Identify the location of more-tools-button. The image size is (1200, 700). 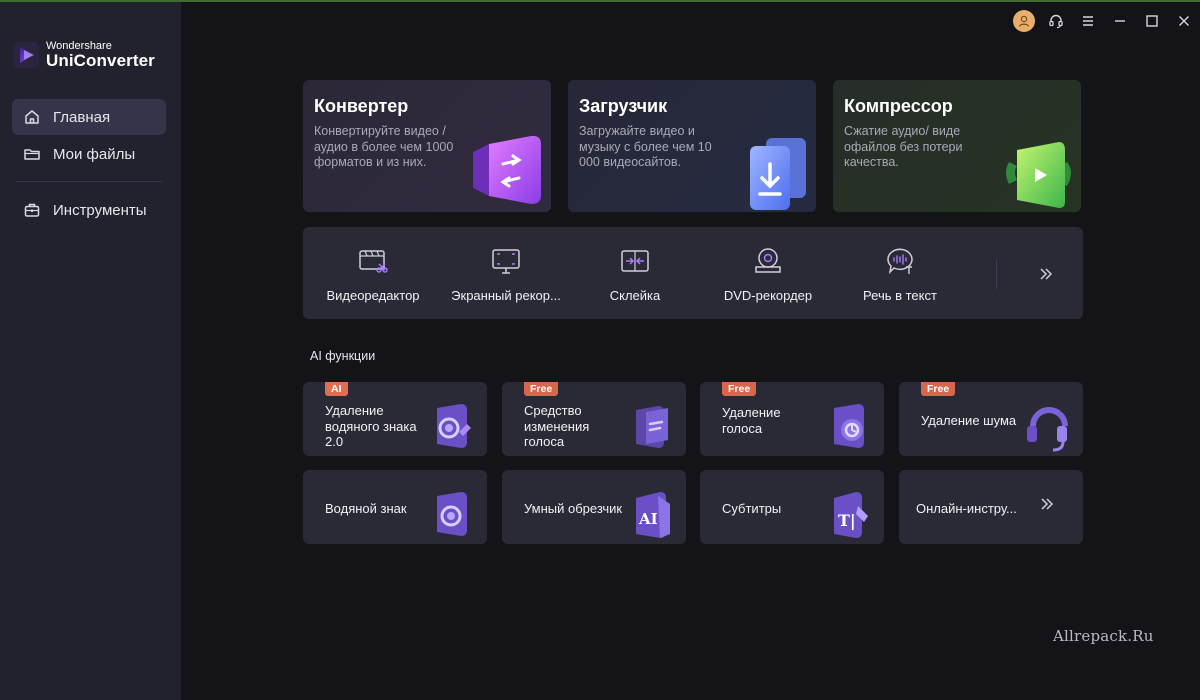
(1046, 274).